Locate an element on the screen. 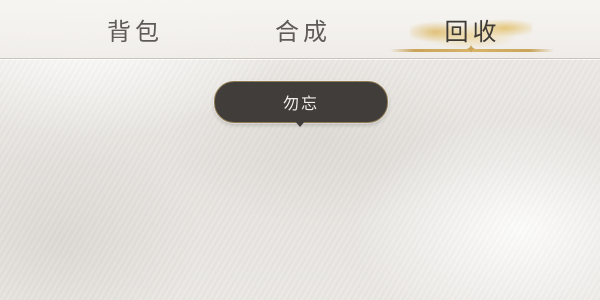 This screenshot has height=300, width=600. tooltip-text: 勿忘 is located at coordinates (300, 103).